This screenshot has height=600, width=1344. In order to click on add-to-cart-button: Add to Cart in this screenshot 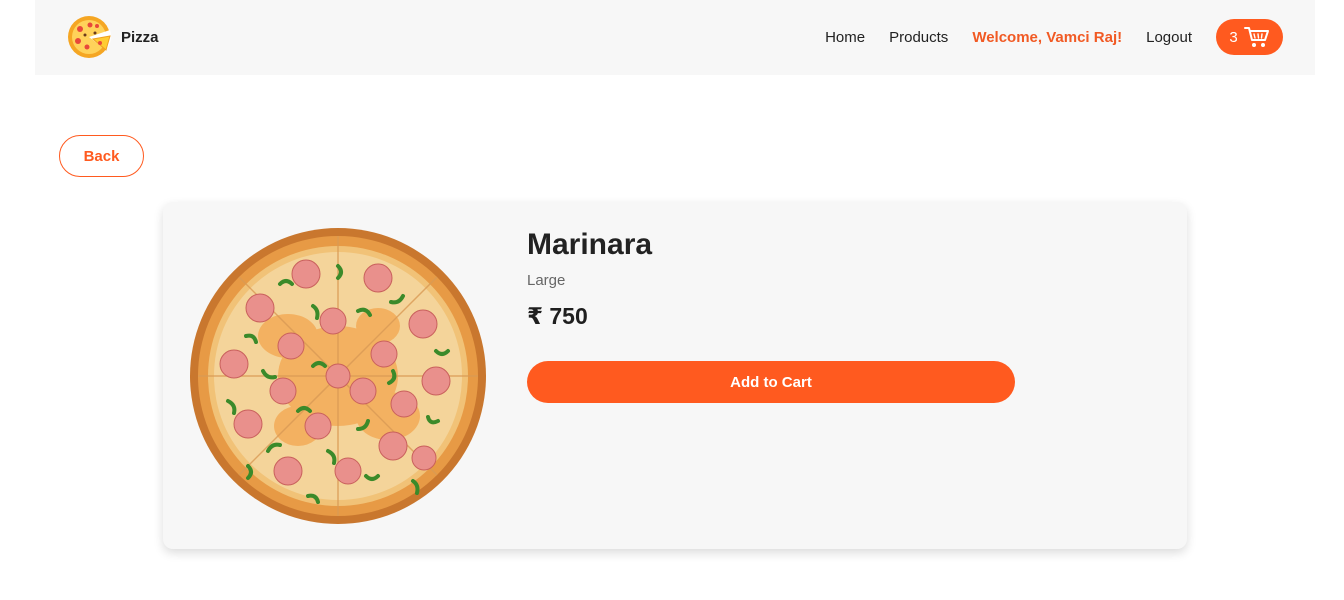, I will do `click(771, 382)`.